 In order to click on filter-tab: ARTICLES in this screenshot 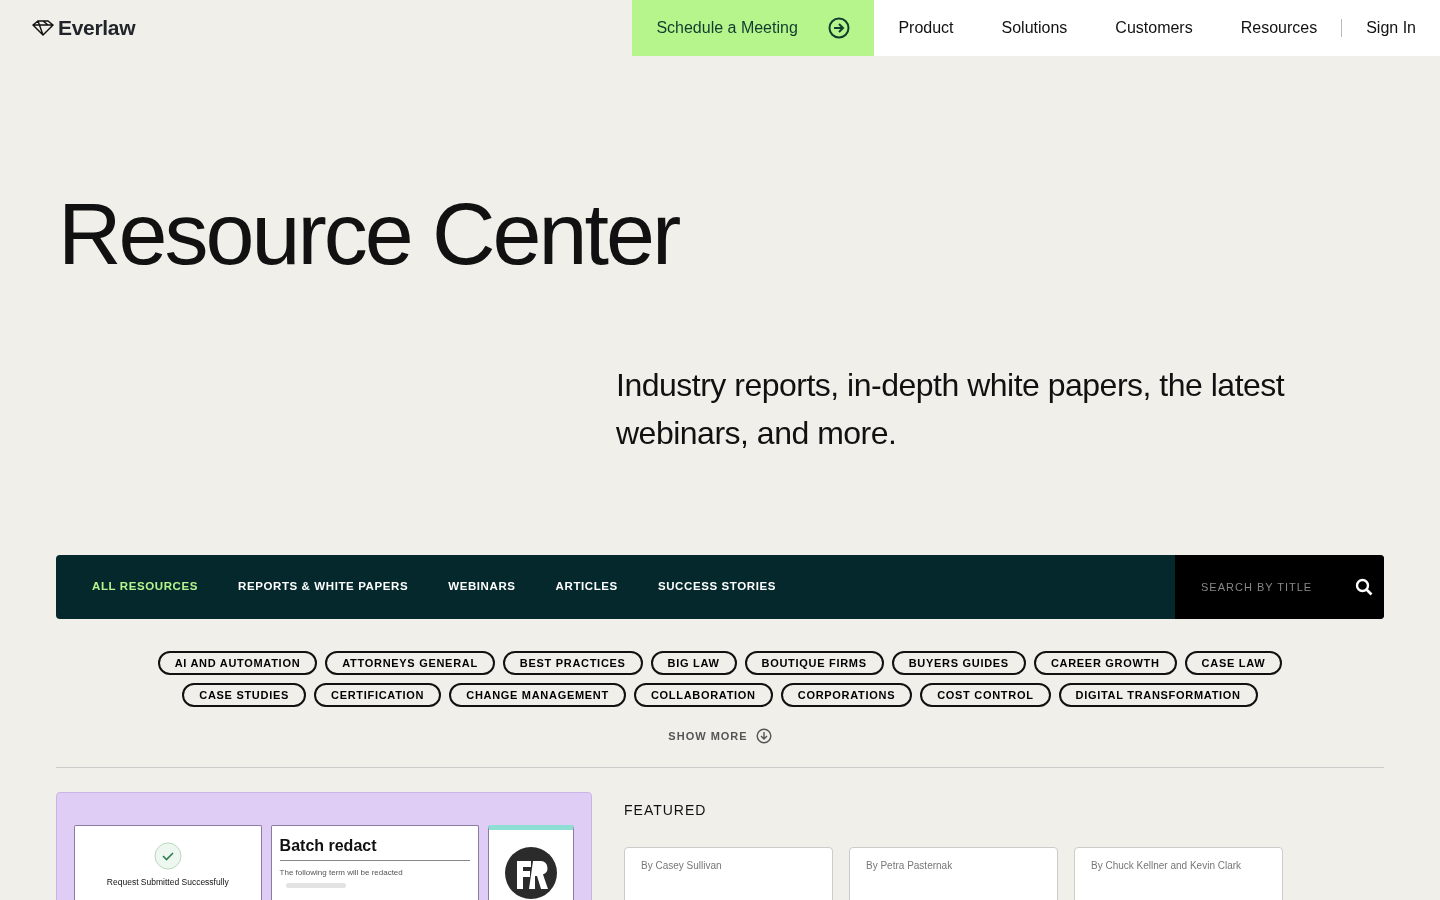, I will do `click(586, 587)`.